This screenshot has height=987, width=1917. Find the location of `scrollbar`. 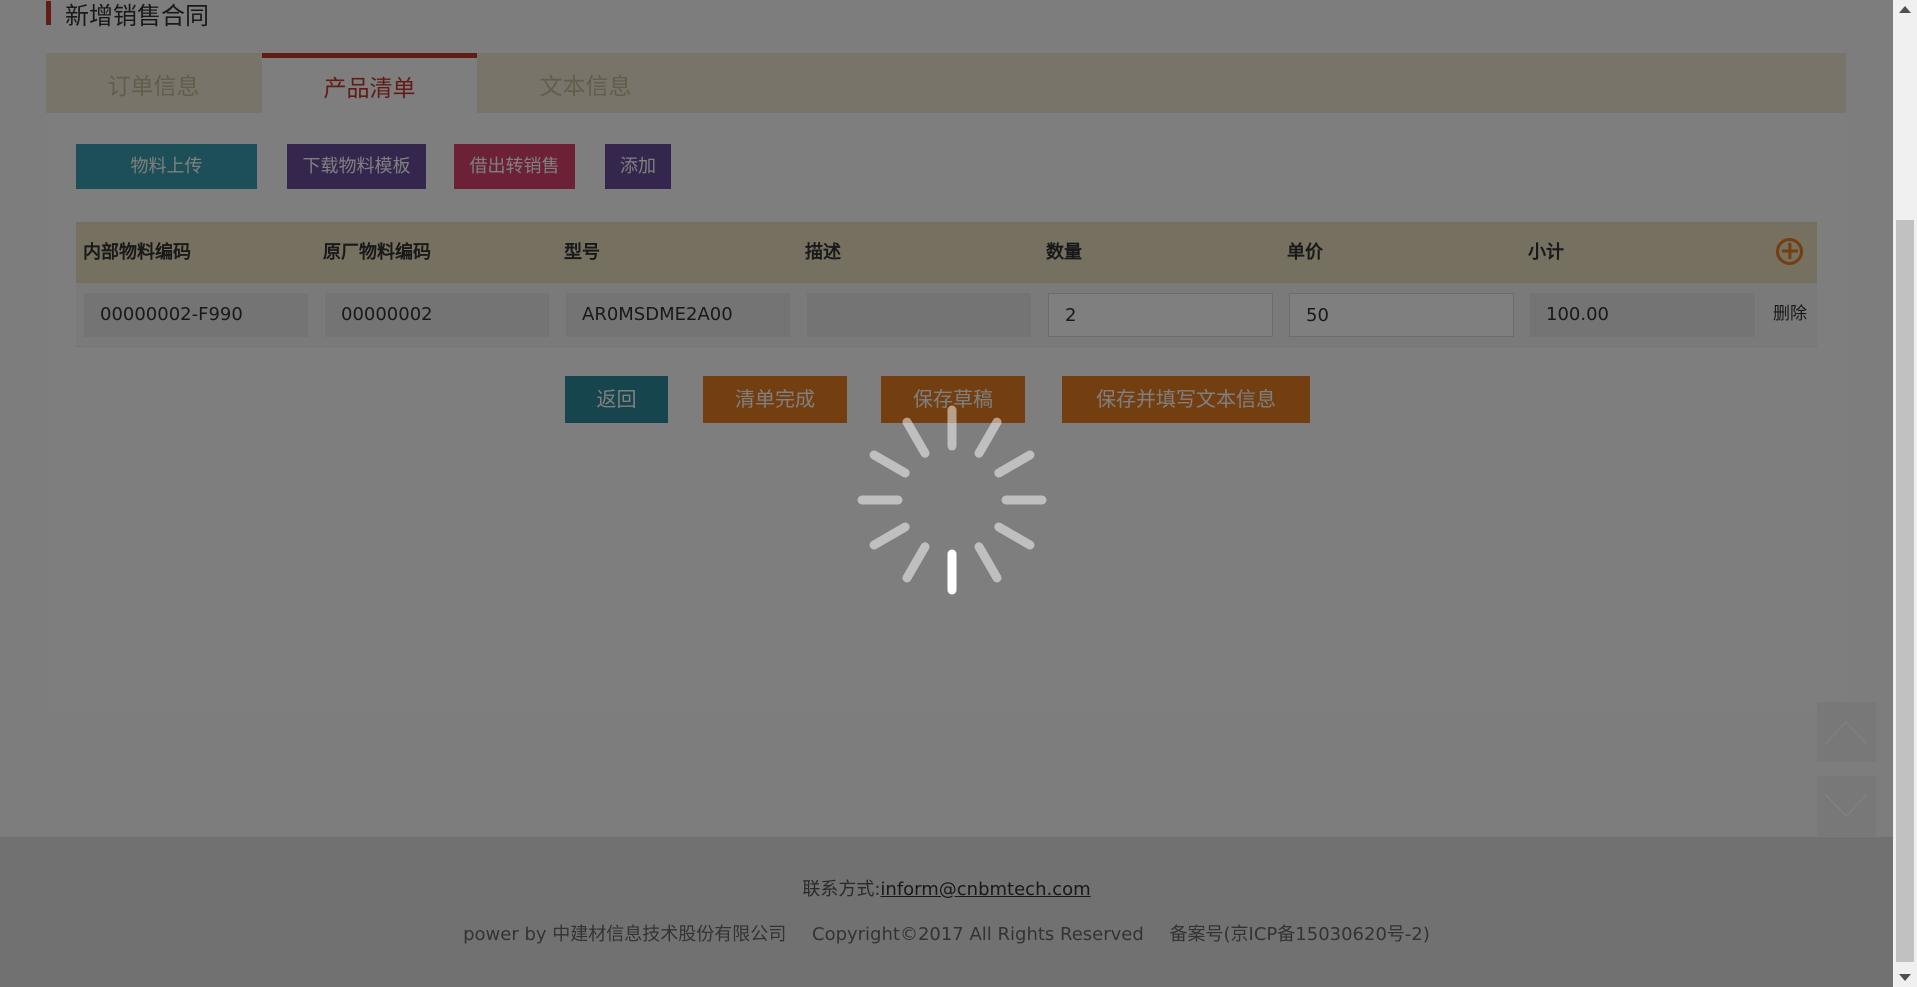

scrollbar is located at coordinates (1905, 493).